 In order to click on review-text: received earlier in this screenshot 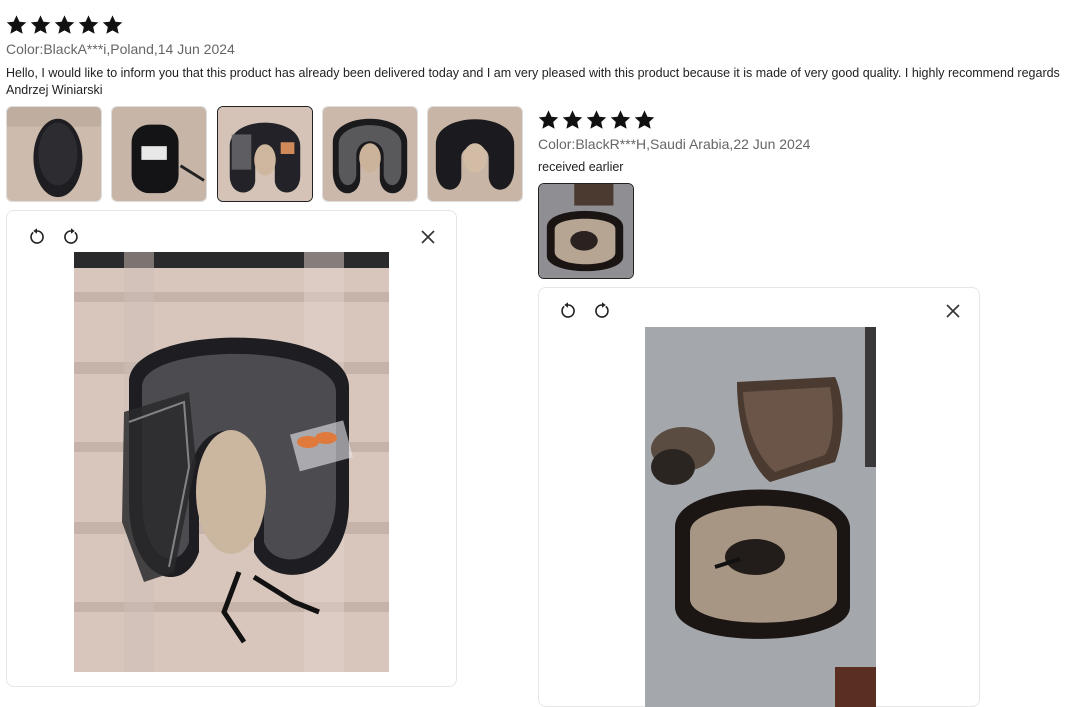, I will do `click(581, 167)`.